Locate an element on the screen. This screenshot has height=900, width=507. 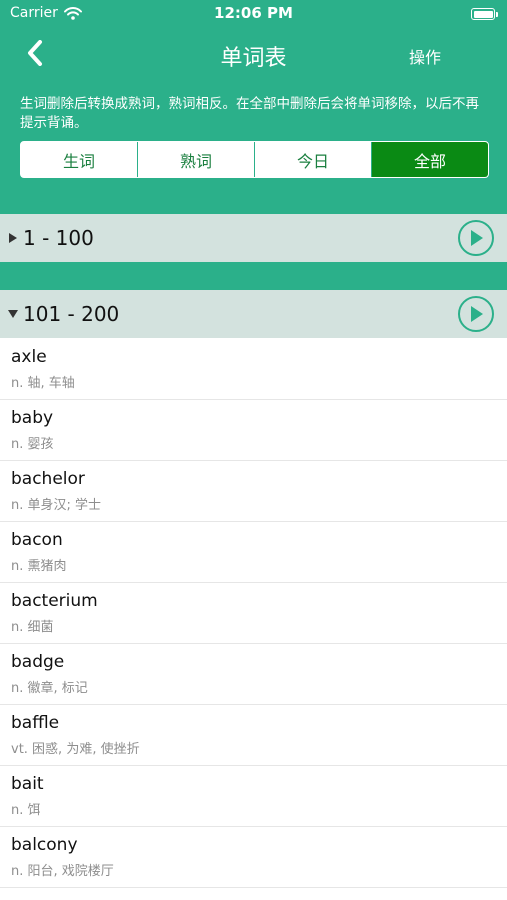
group-header-1-100: 1 - 100 is located at coordinates (253, 238).